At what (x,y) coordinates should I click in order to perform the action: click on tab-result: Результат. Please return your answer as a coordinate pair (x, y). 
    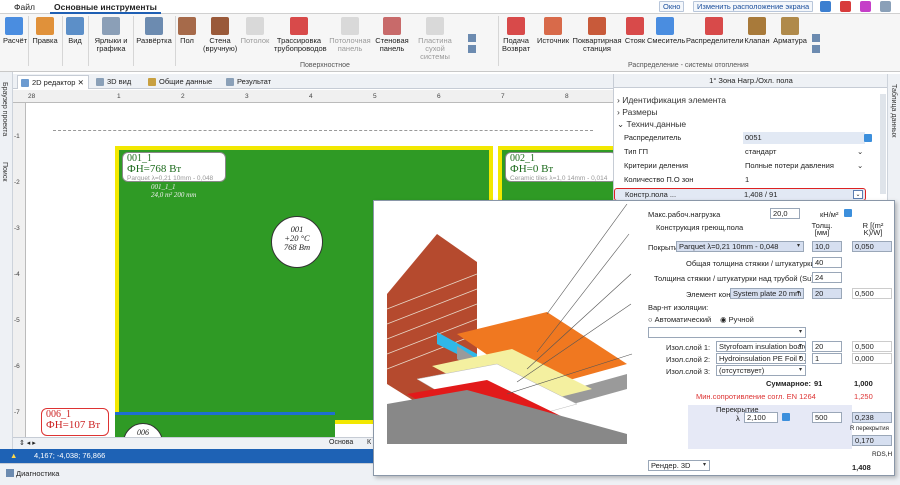
    Looking at the image, I should click on (249, 82).